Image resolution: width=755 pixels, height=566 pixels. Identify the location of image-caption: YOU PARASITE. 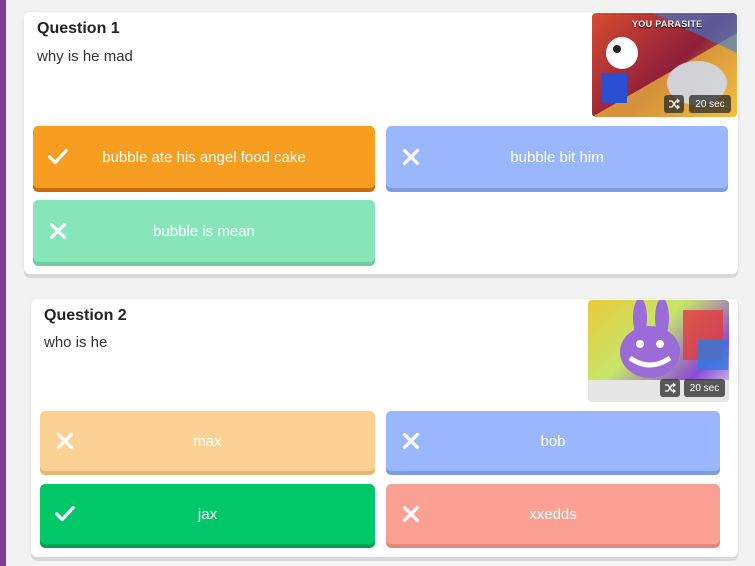
(667, 24).